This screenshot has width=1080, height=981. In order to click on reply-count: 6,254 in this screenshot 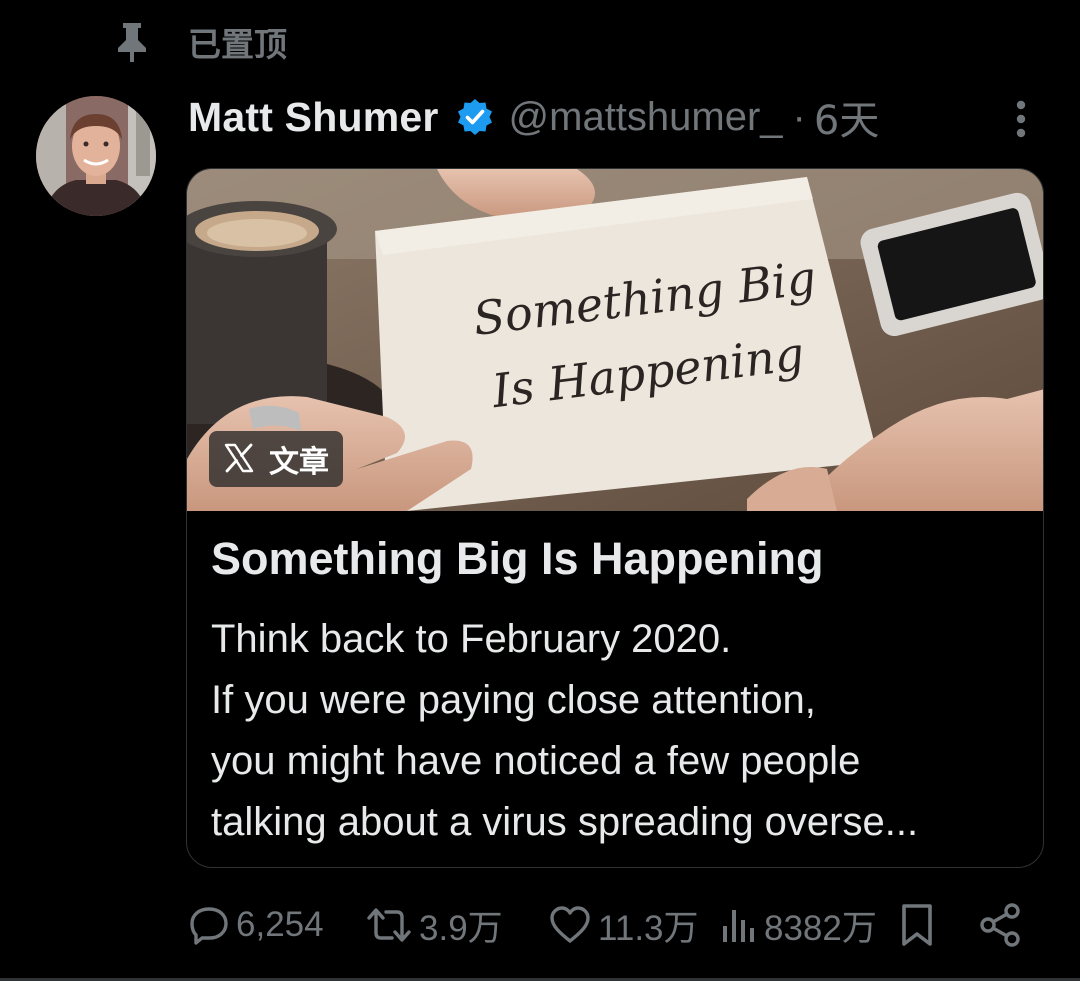, I will do `click(280, 924)`.